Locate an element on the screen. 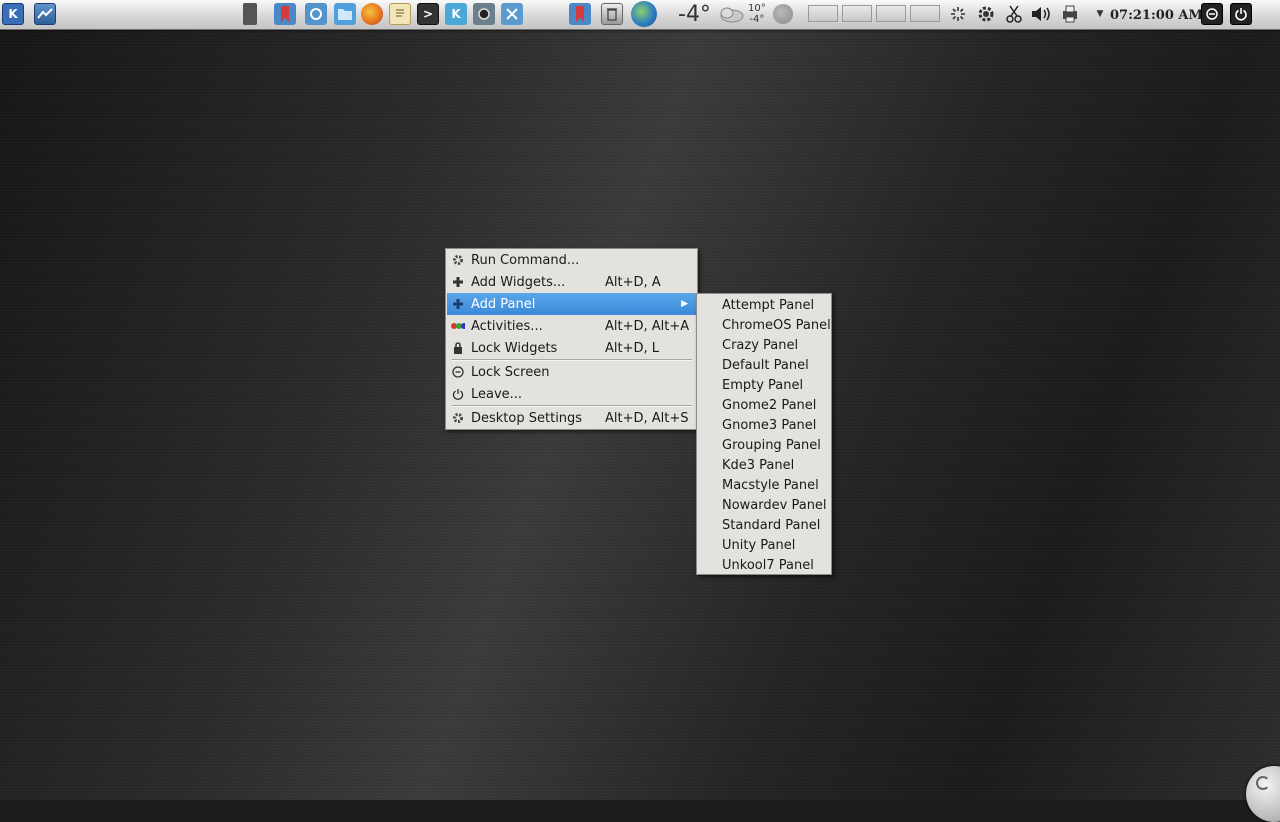 The image size is (1280, 822). menu-item-desktop-settings: Desktop Settings Alt+D, Alt+S is located at coordinates (571, 418).